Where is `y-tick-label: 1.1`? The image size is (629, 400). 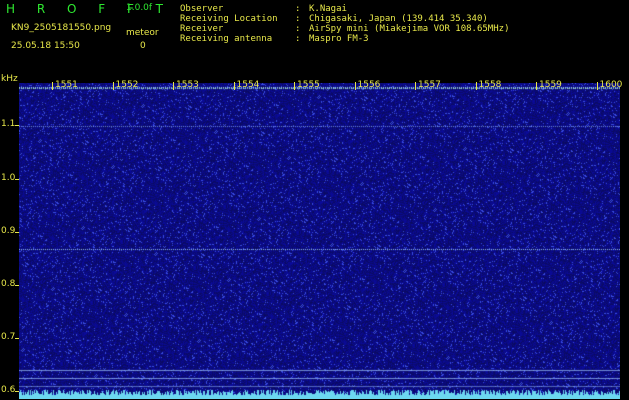
y-tick-label: 1.1 is located at coordinates (8, 124).